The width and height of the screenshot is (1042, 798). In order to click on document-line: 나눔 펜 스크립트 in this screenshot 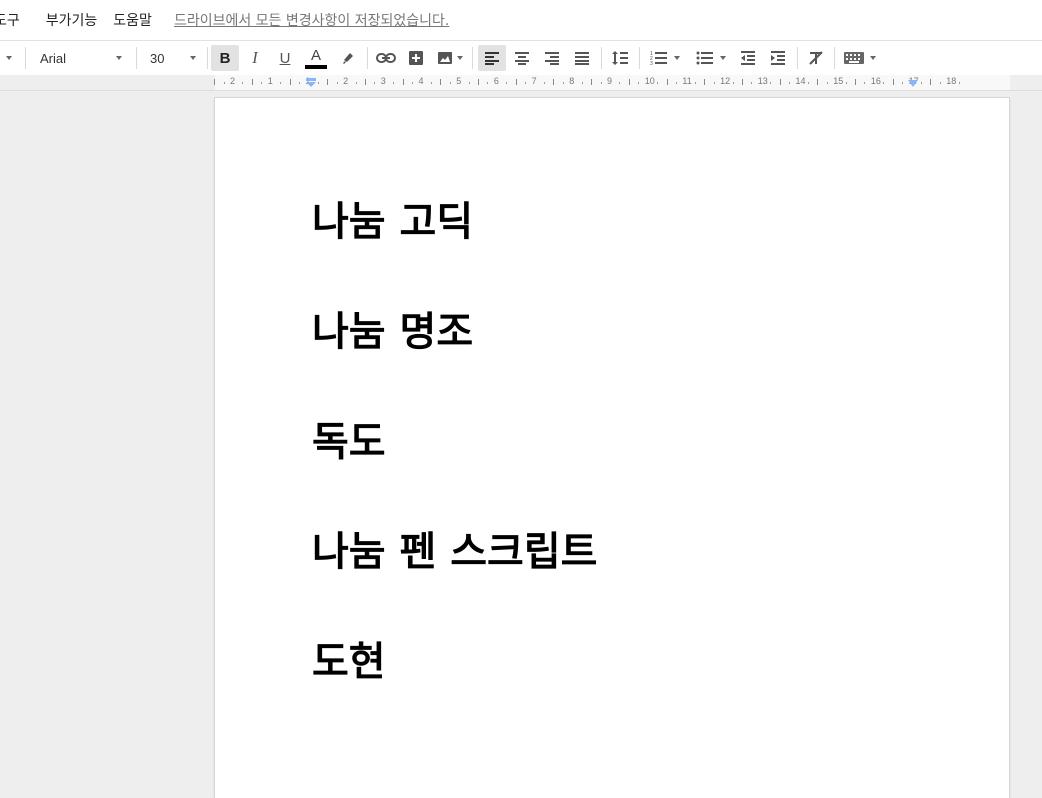, I will do `click(454, 548)`.